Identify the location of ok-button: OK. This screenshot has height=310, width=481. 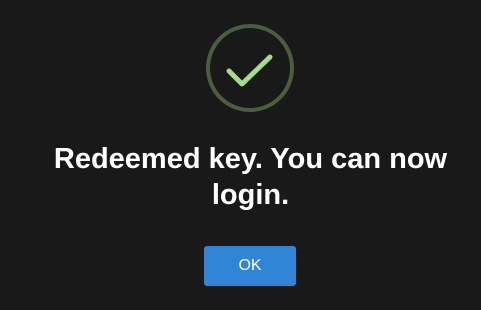
(250, 266).